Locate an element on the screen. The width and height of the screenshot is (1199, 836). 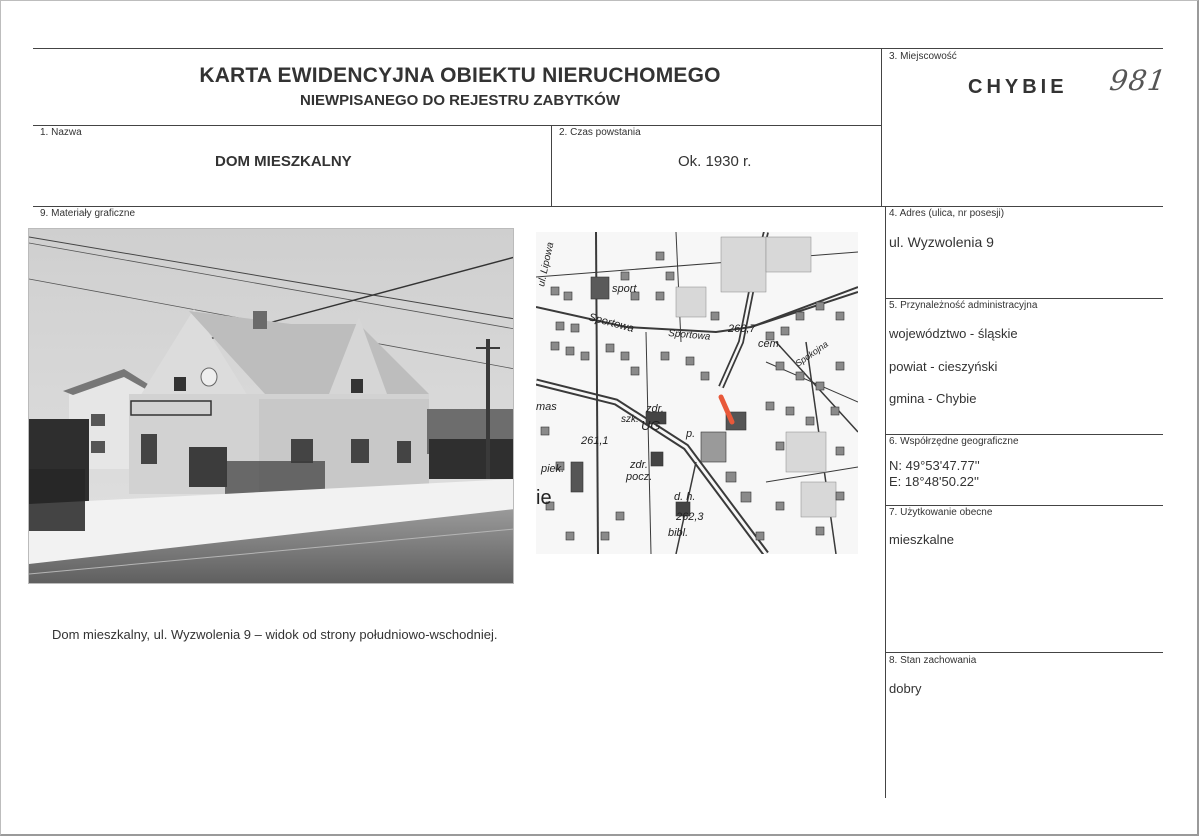
field-9-label: 9. Materiały graficzne is located at coordinates (88, 213).